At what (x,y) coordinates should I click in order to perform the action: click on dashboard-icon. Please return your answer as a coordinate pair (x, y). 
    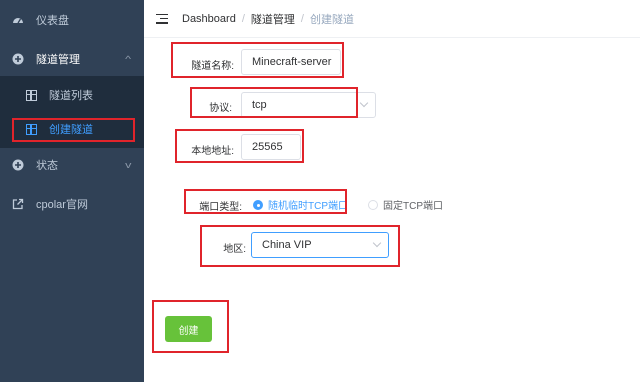
    Looking at the image, I should click on (18, 20).